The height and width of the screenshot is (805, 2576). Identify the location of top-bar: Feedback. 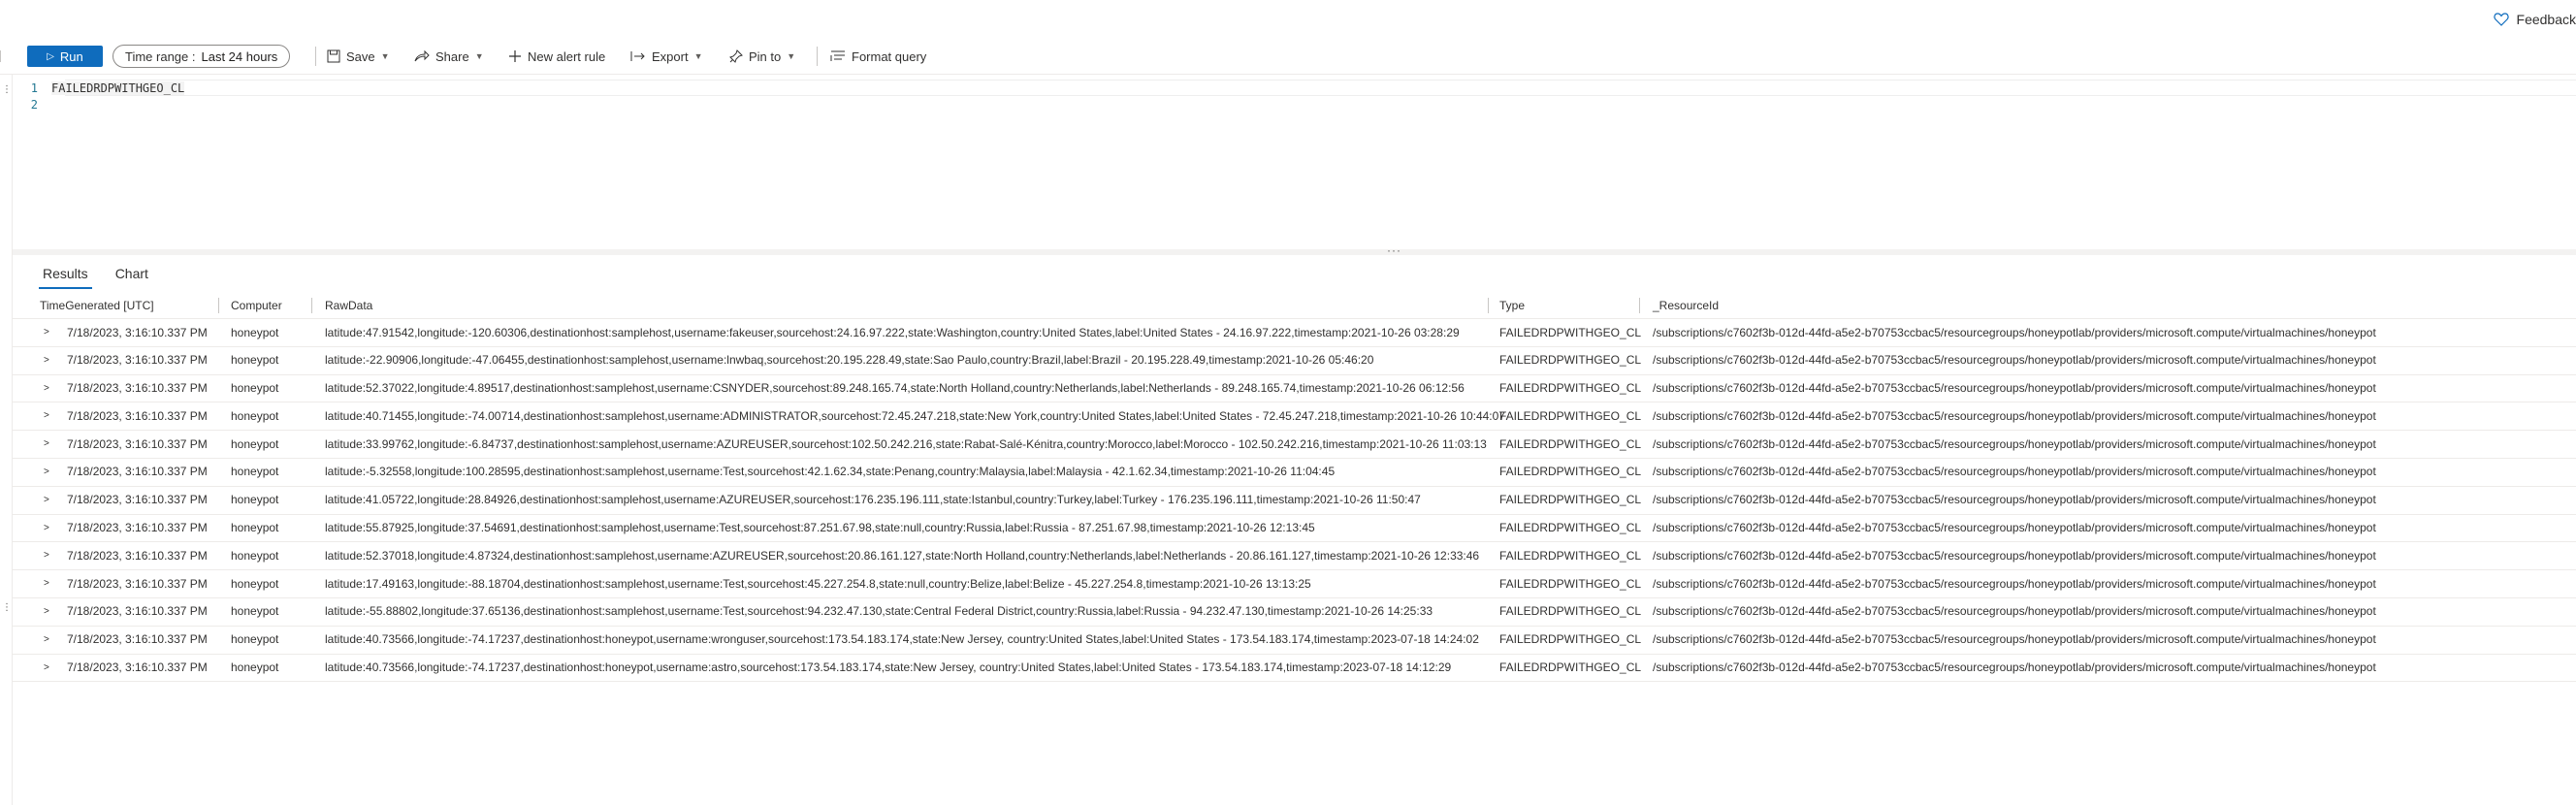
(1288, 19).